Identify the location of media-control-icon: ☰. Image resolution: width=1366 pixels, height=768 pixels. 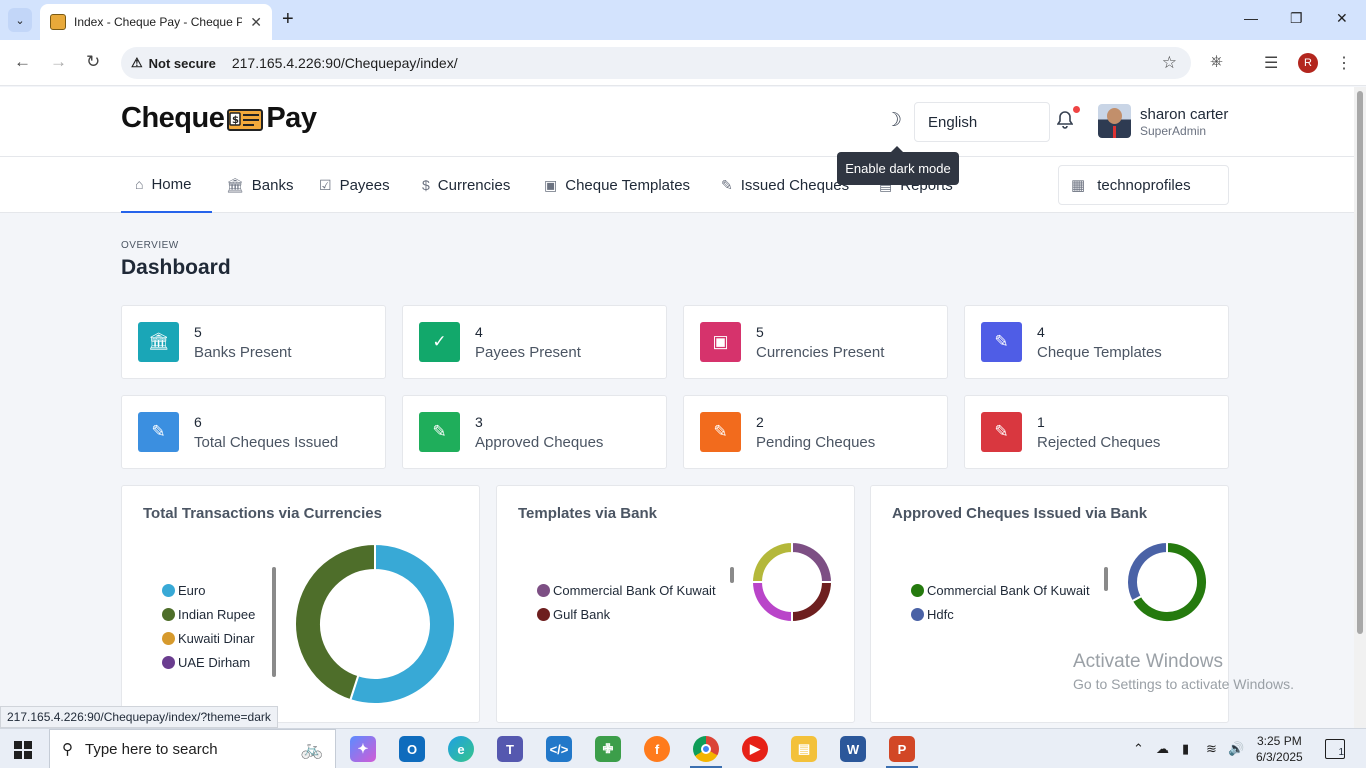
(1271, 63).